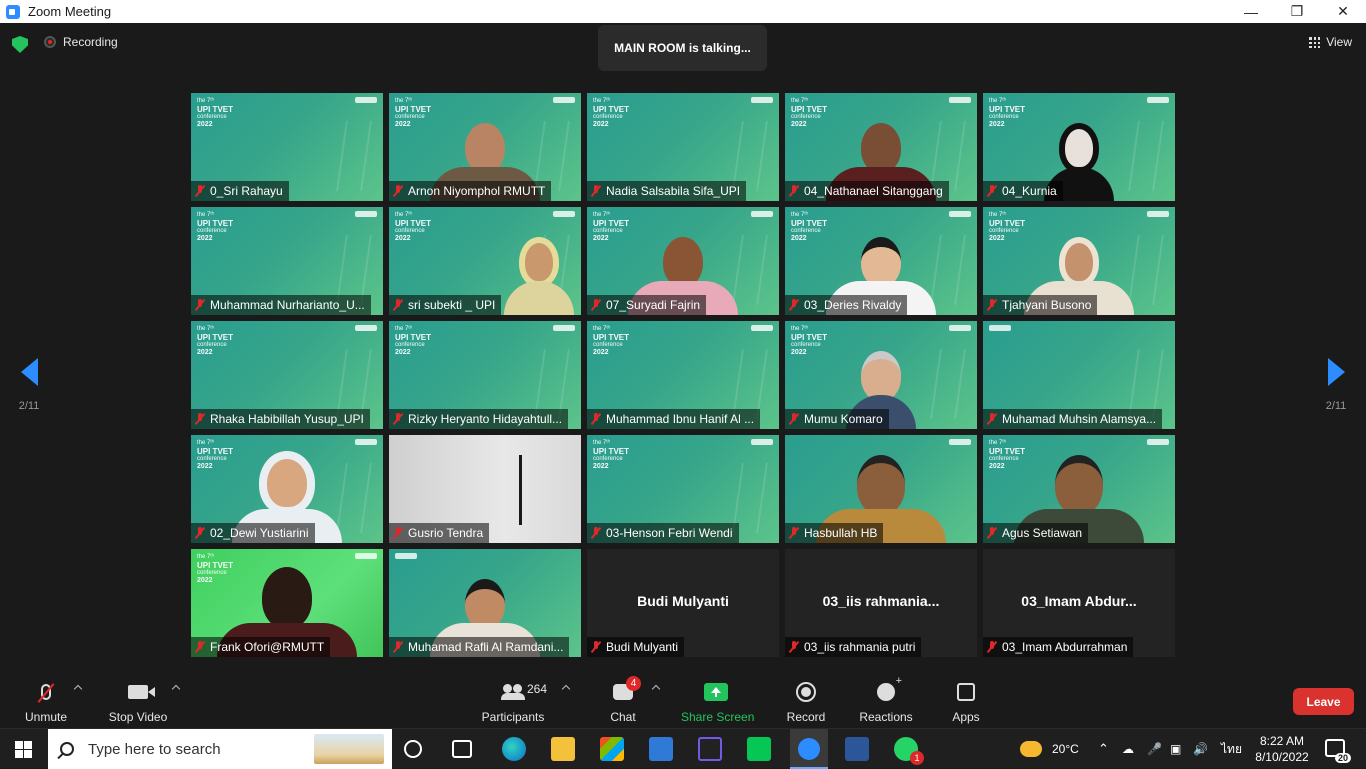 The width and height of the screenshot is (1366, 769). What do you see at coordinates (1049, 749) in the screenshot?
I see `weather-widget: 20°C` at bounding box center [1049, 749].